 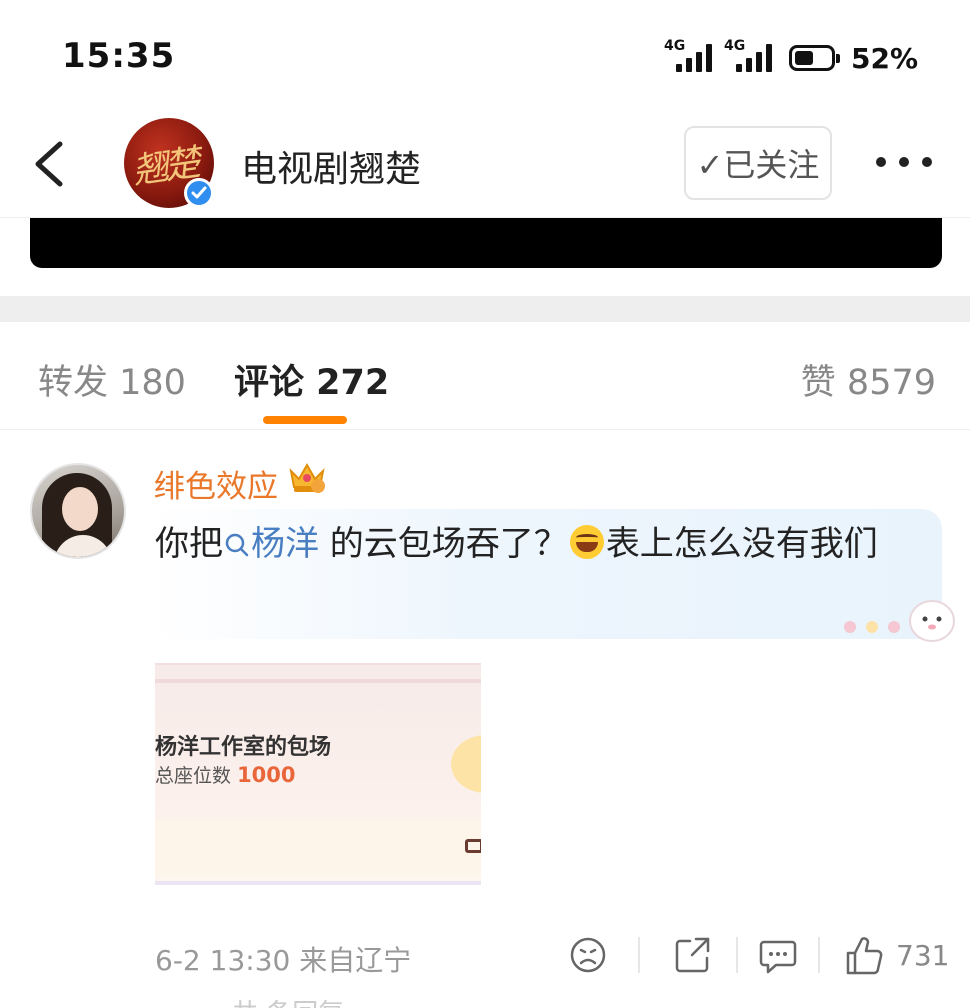 I want to click on post-header: 翘楚 电视剧翘楚 ✓已关注, so click(x=485, y=164).